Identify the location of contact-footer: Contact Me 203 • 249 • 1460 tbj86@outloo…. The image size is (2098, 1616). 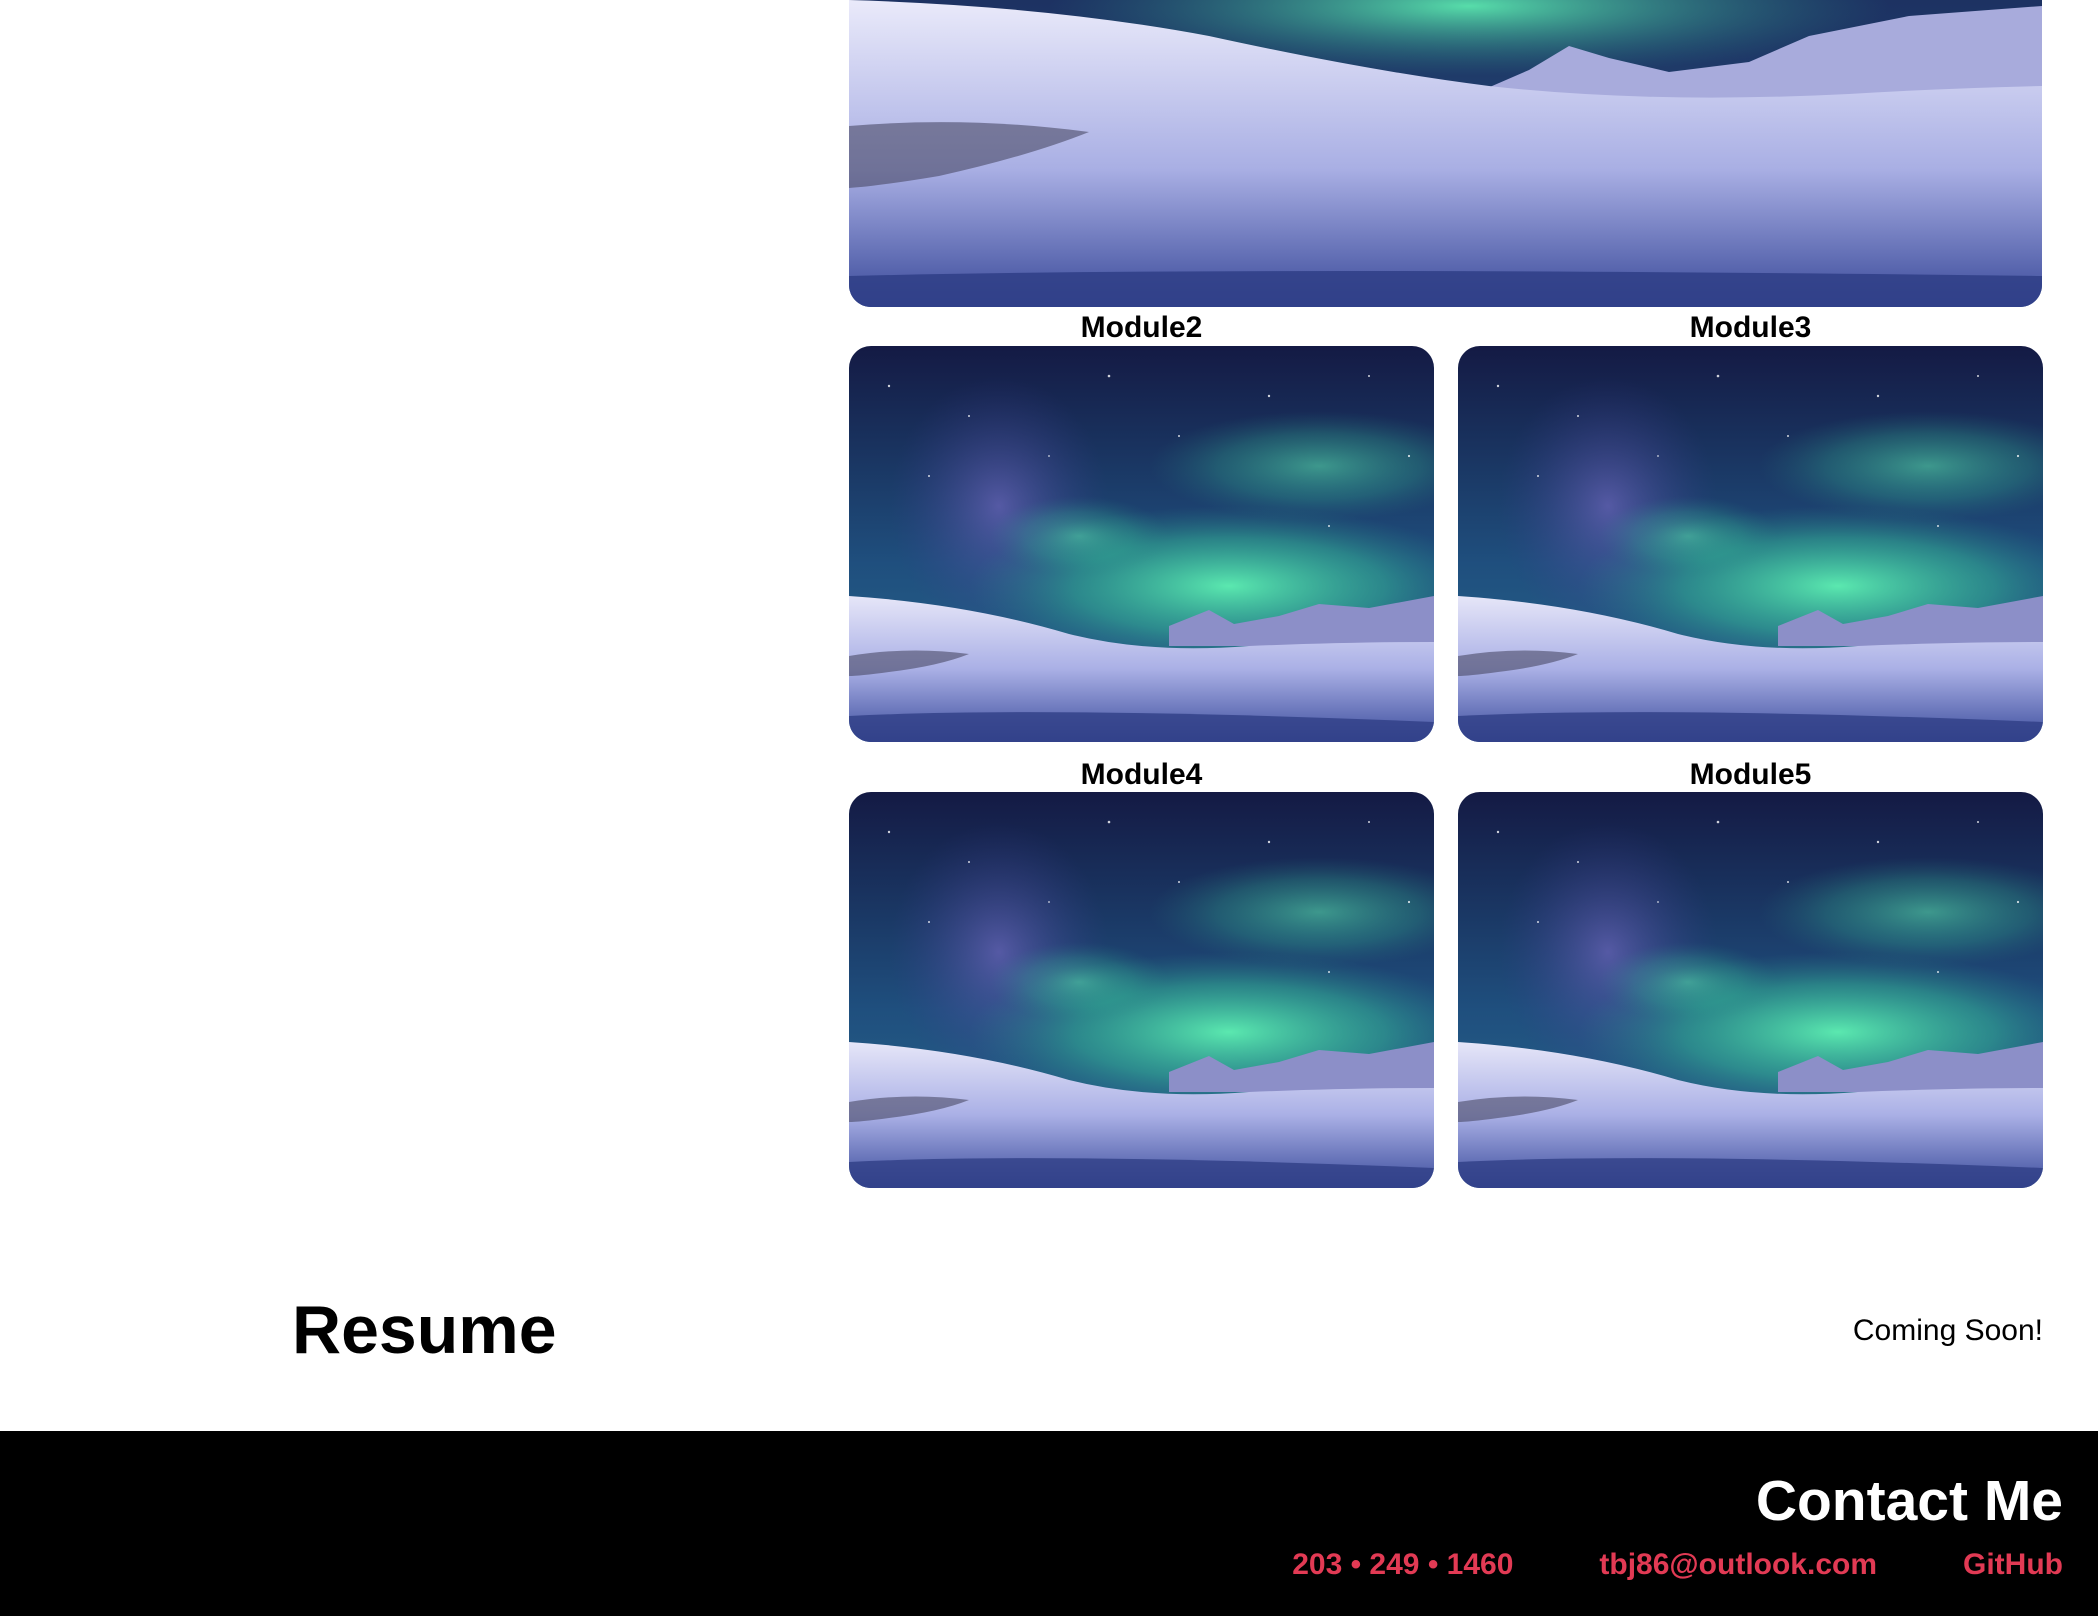
(1049, 1523).